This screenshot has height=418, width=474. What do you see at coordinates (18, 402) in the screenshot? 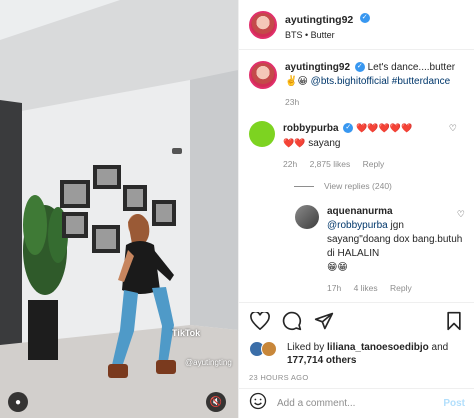
I see `tag-people-icon: ●` at bounding box center [18, 402].